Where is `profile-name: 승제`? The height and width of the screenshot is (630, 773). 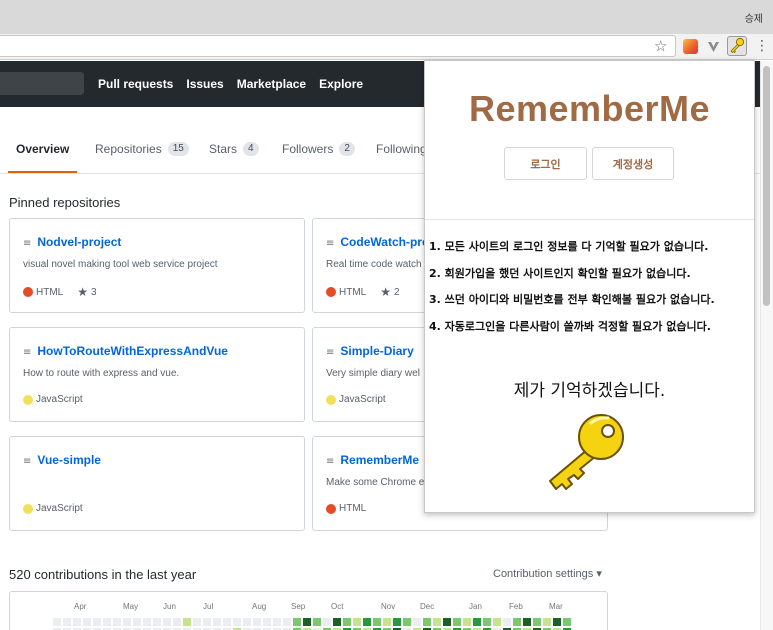 profile-name: 승제 is located at coordinates (754, 17).